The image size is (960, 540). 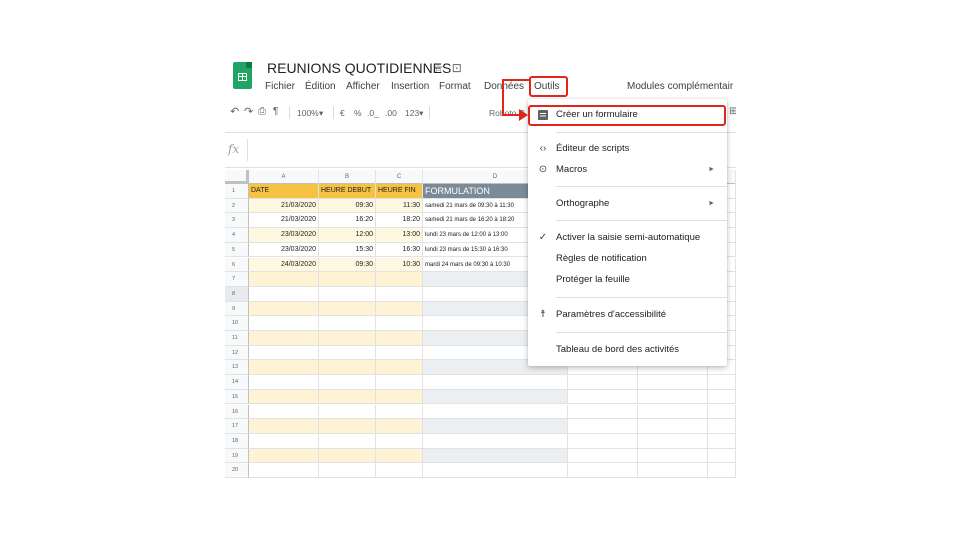 I want to click on table-cell: 24/03/2020, so click(x=284, y=265).